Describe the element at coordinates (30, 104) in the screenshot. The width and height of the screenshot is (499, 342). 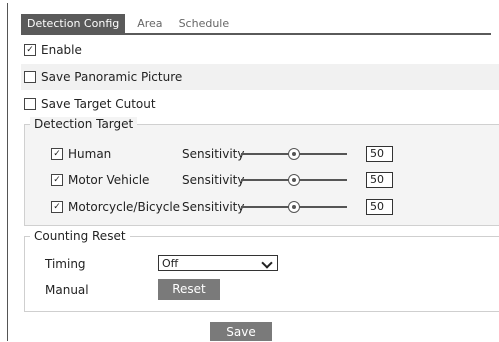
I see `save-target-checkbox` at that location.